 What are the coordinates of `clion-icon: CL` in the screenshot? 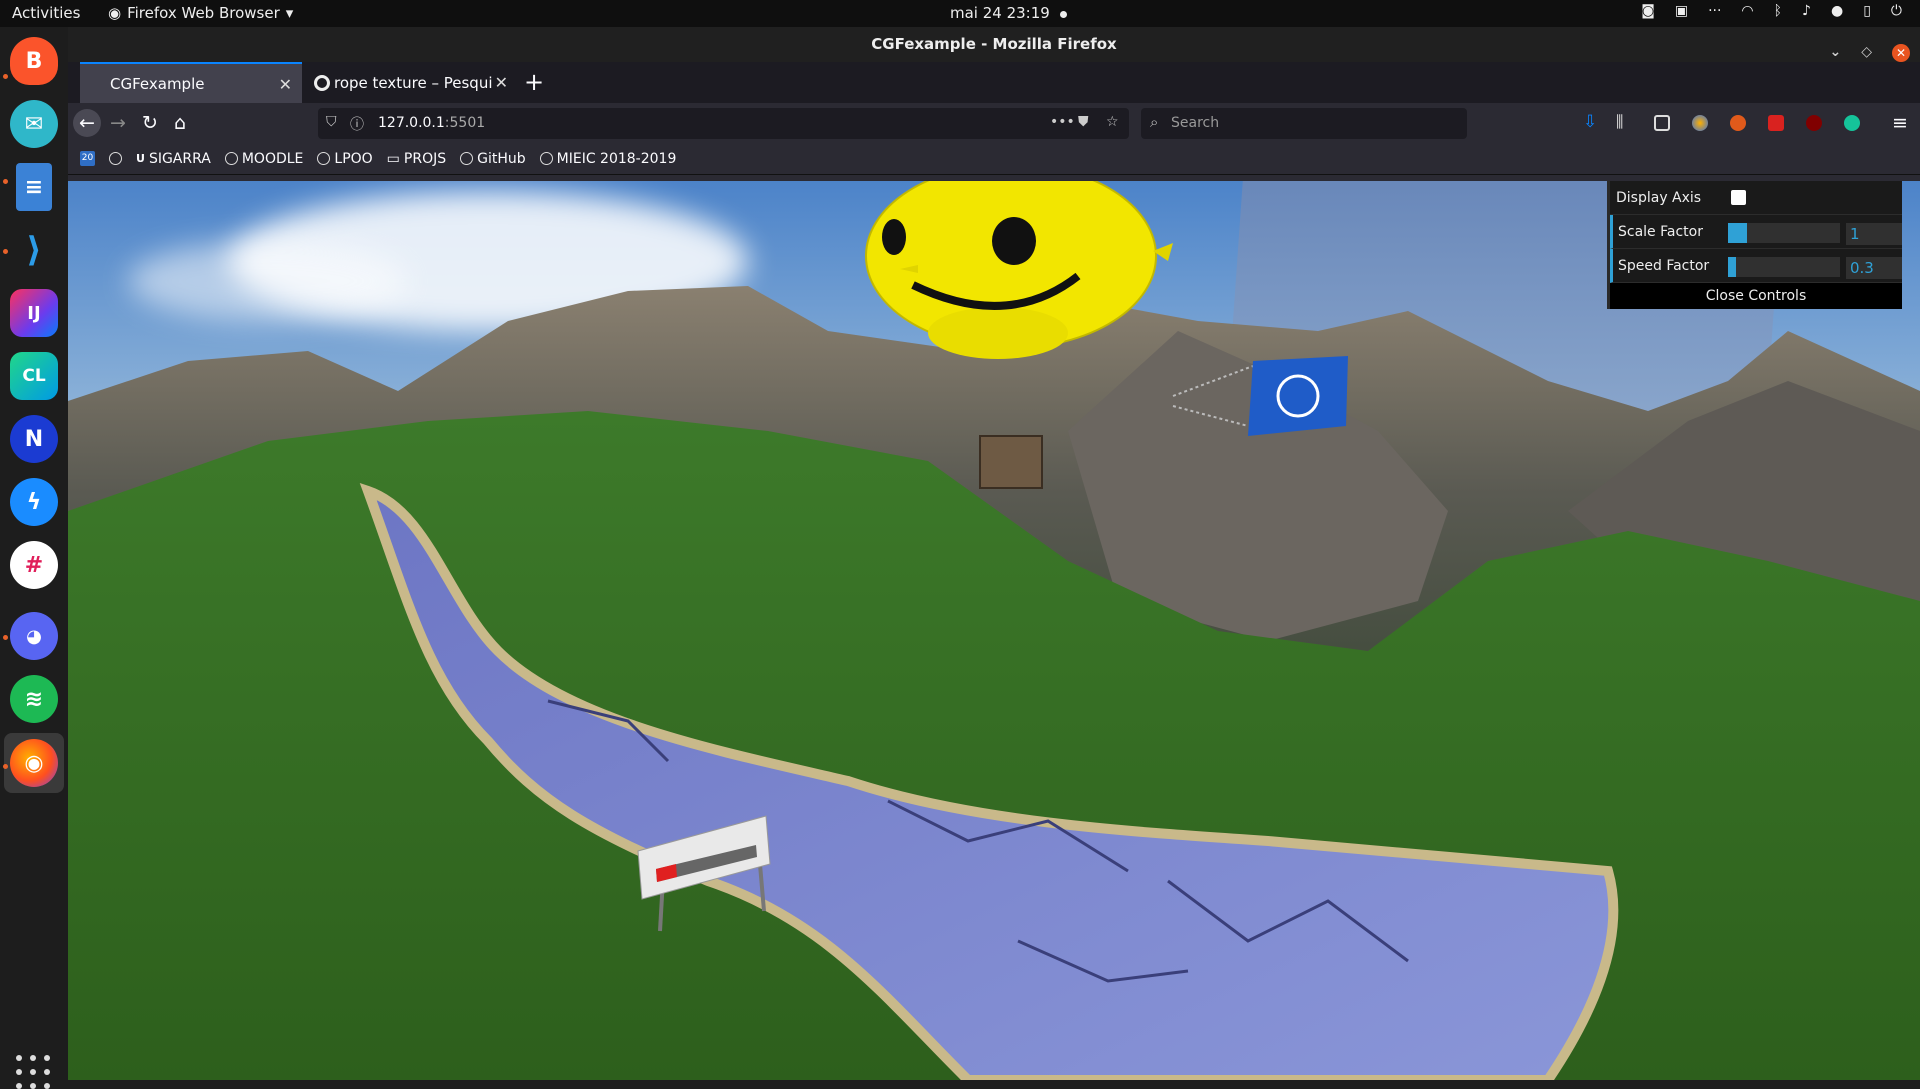 It's located at (34, 376).